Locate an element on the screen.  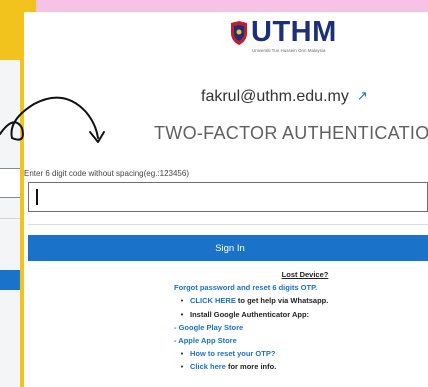
background-divider-edge is located at coordinates (11, 218).